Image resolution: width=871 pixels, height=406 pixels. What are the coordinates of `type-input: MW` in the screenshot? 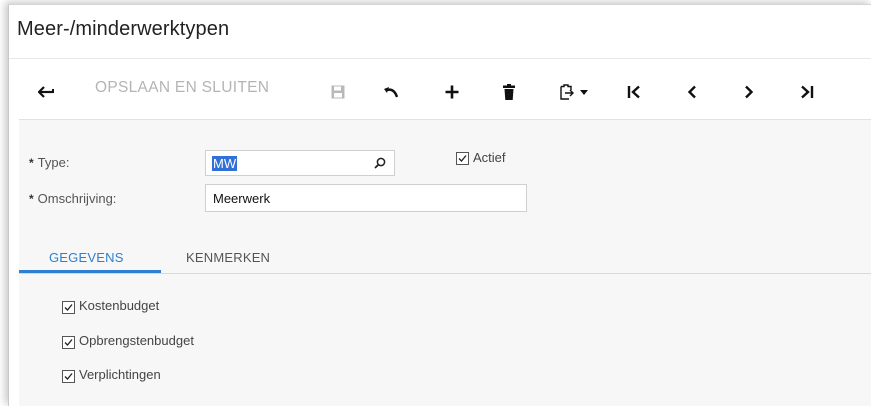 It's located at (300, 163).